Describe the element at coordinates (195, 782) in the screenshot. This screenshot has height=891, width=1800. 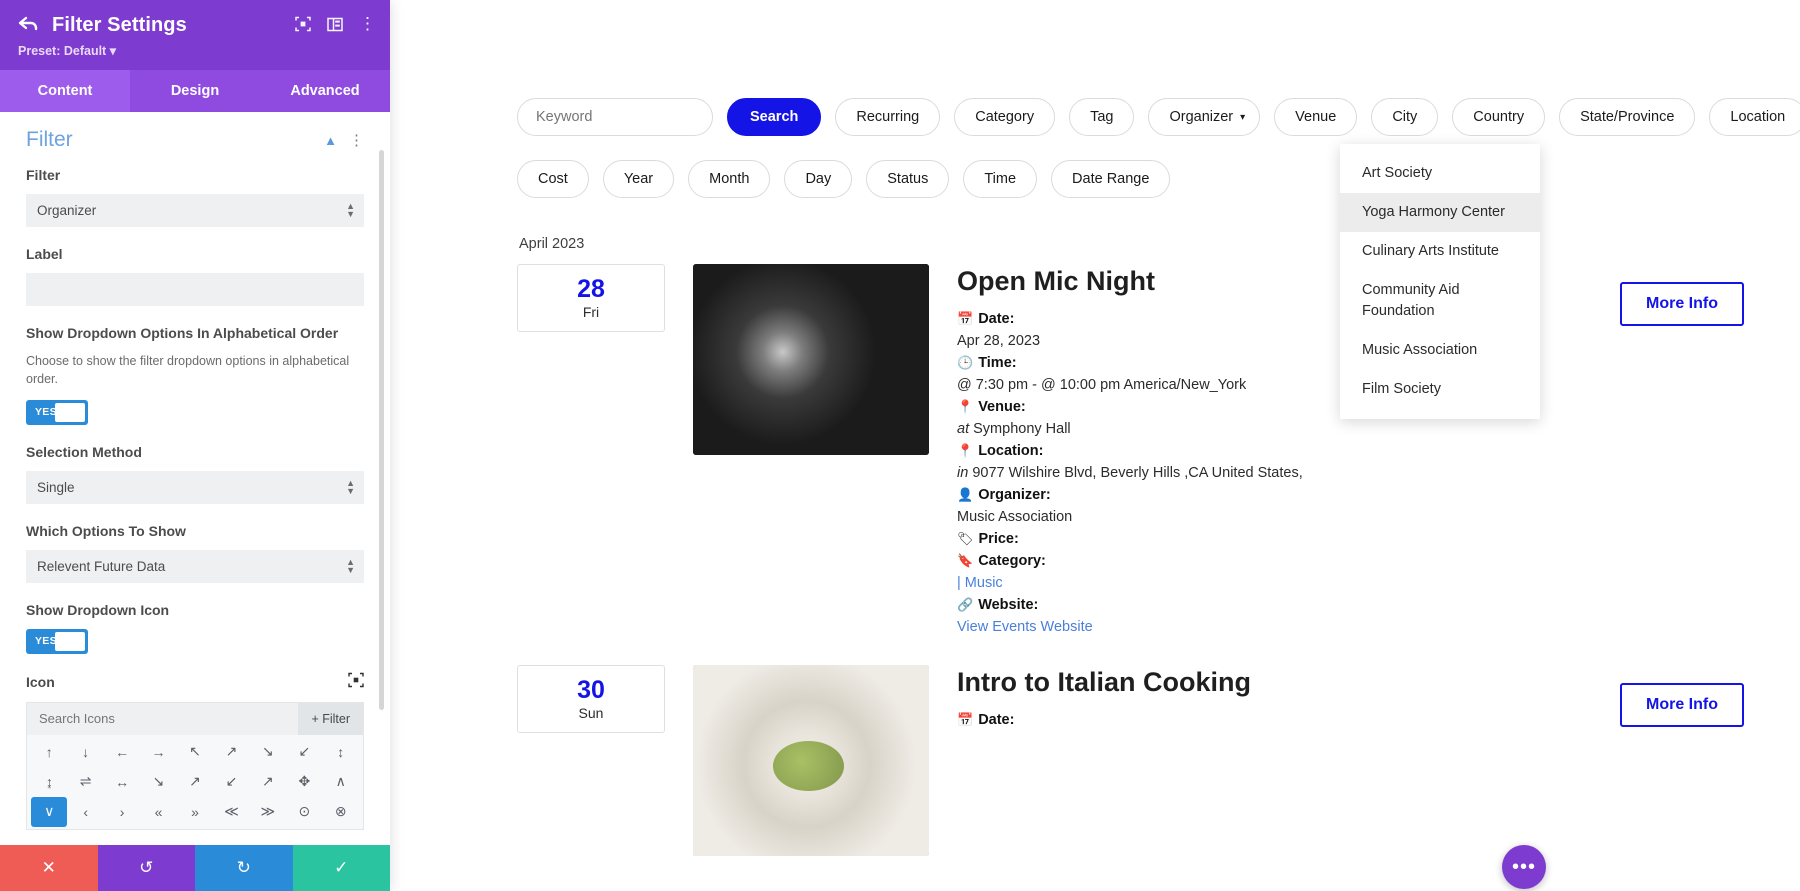
I see `icon-option-13: ↗` at that location.